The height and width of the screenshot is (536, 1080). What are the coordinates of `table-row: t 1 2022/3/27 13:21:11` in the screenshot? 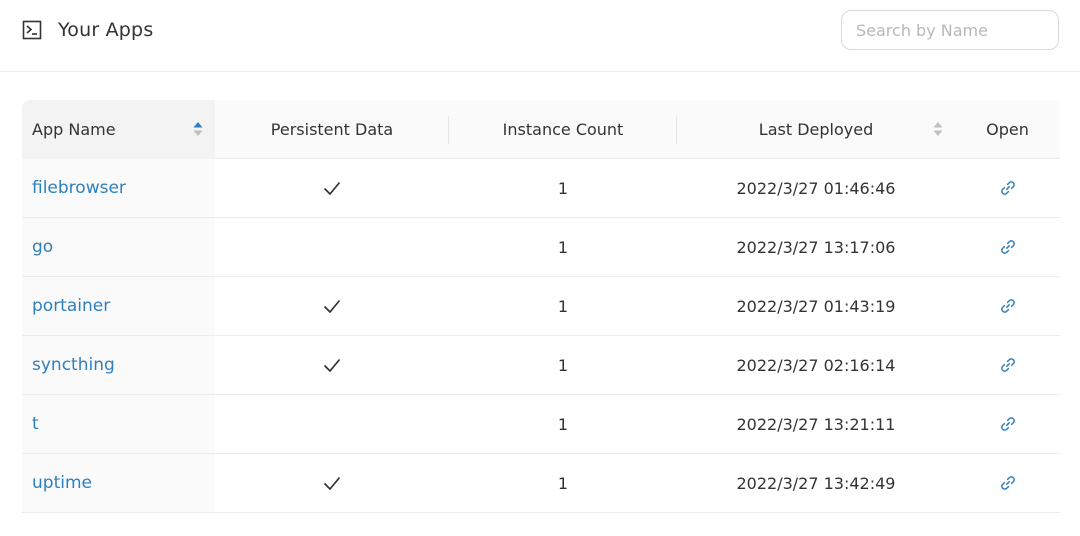 It's located at (541, 424).